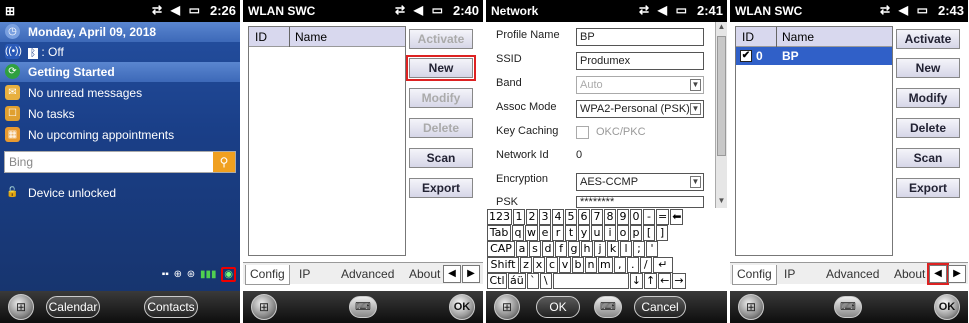 This screenshot has height=323, width=969. What do you see at coordinates (650, 281) in the screenshot?
I see `up-arrow-key: ↑` at bounding box center [650, 281].